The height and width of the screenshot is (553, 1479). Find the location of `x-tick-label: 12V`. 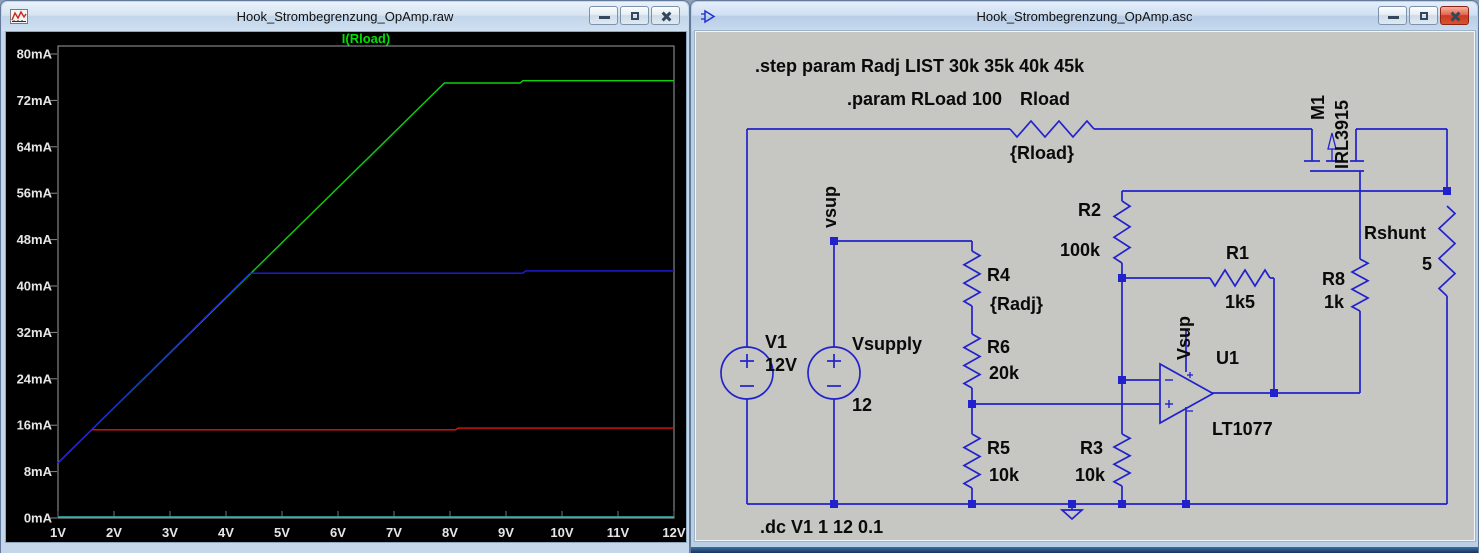

x-tick-label: 12V is located at coordinates (673, 532).